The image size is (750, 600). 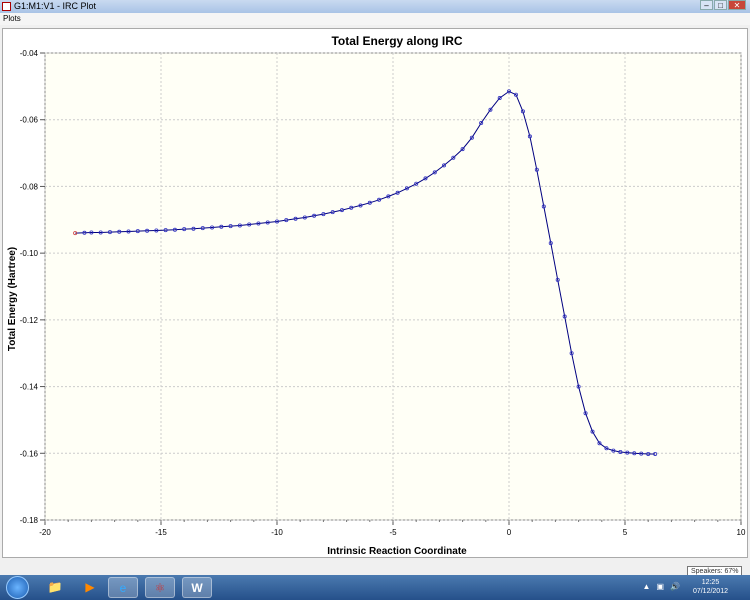 What do you see at coordinates (29, 453) in the screenshot?
I see `y-tick-label: -0.16` at bounding box center [29, 453].